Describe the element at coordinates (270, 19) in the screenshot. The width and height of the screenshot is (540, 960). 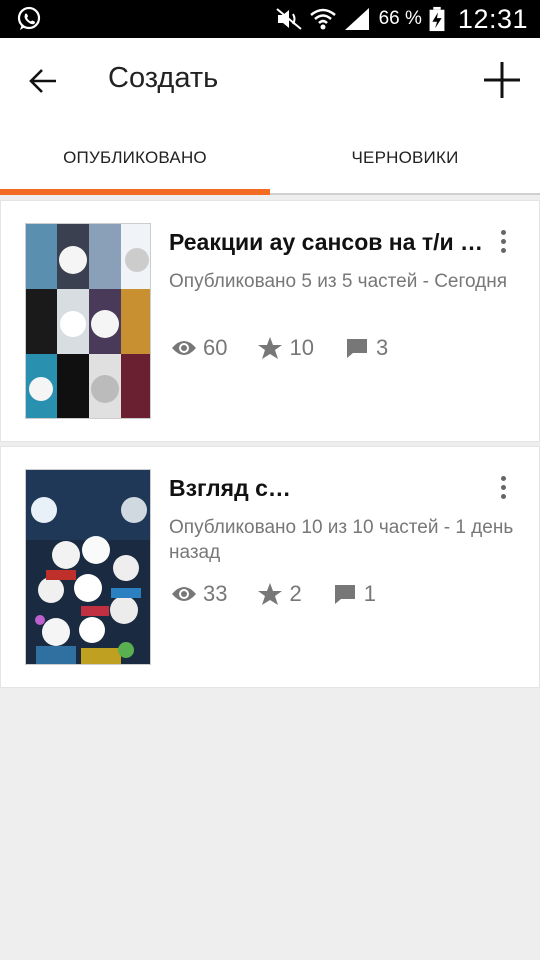
I see `status-bar: 66 % 12:31` at that location.